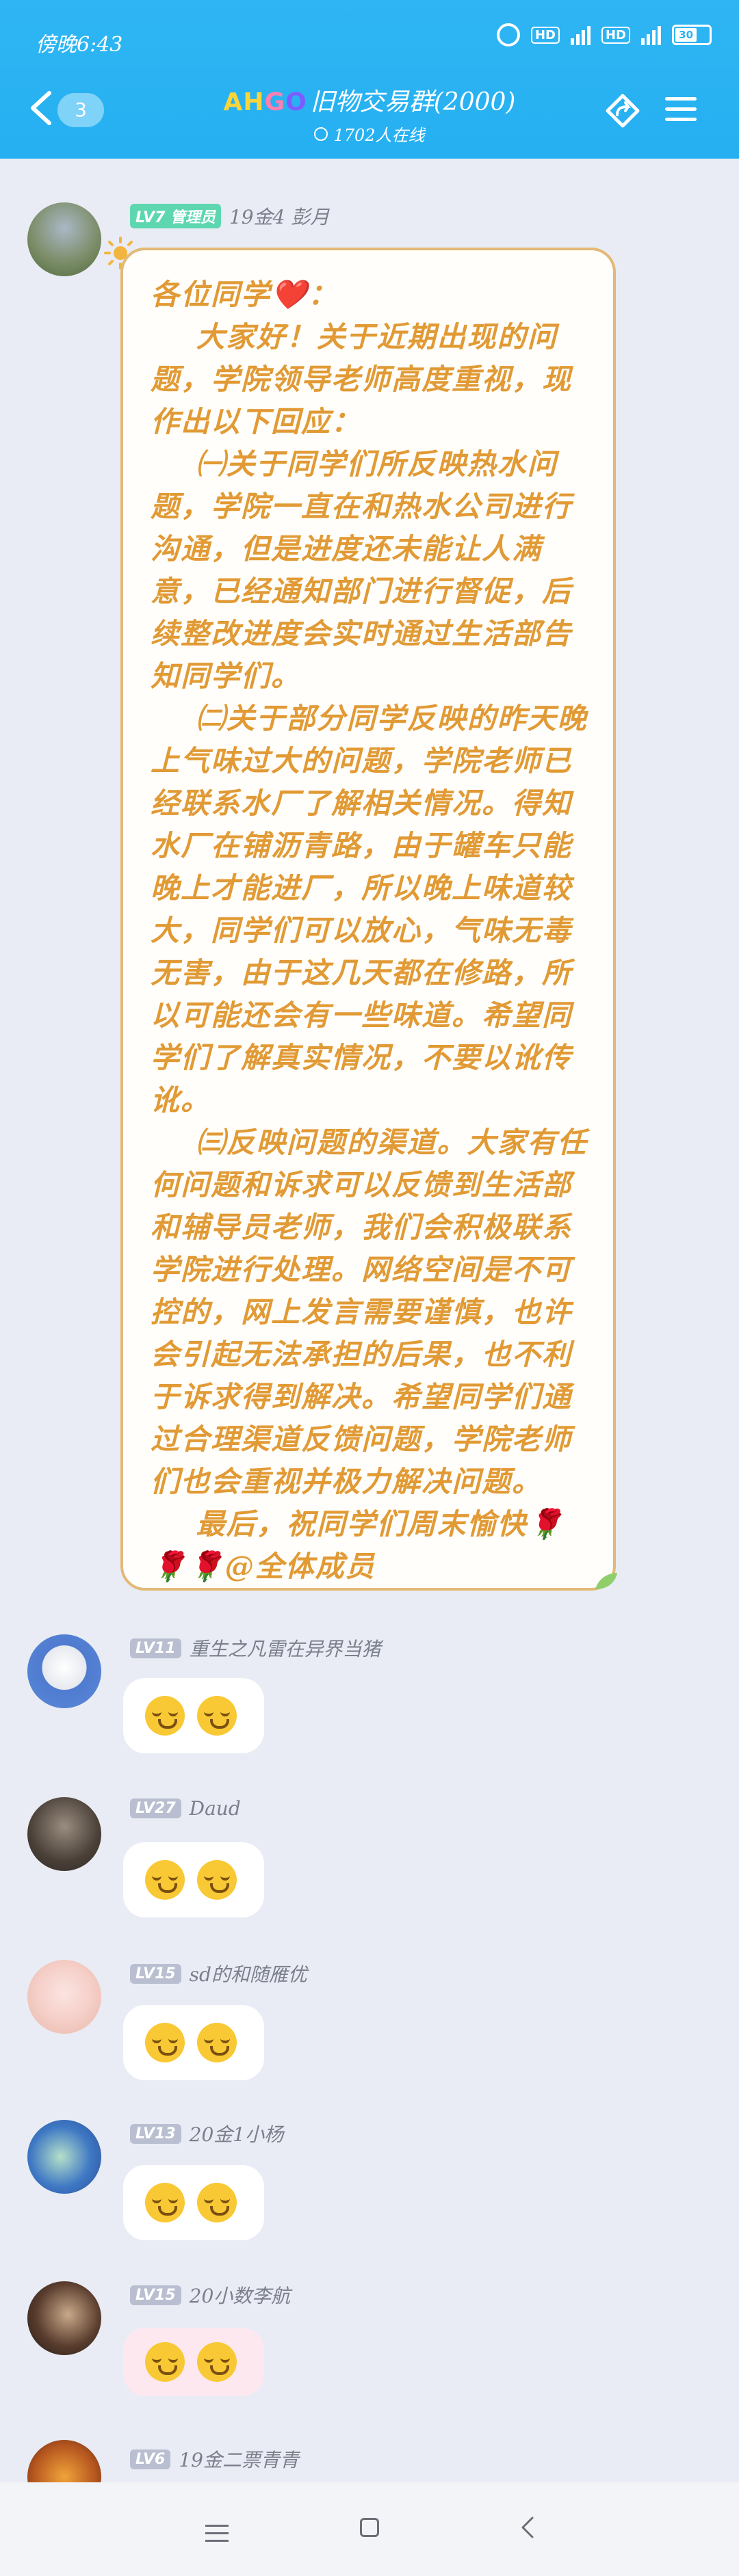 Image resolution: width=739 pixels, height=2576 pixels. I want to click on share-button, so click(622, 110).